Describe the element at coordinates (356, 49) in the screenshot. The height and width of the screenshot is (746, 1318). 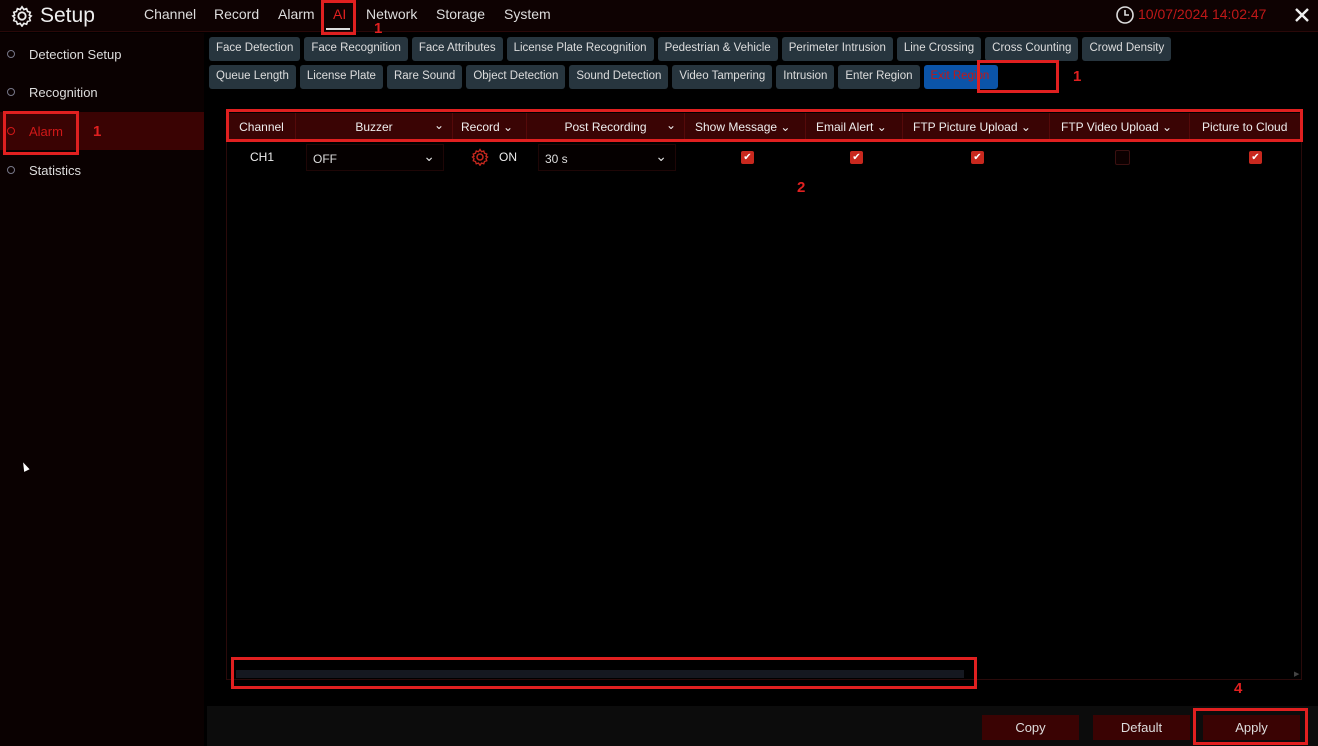
I see `tab-face-recognition: Face Recognition` at that location.